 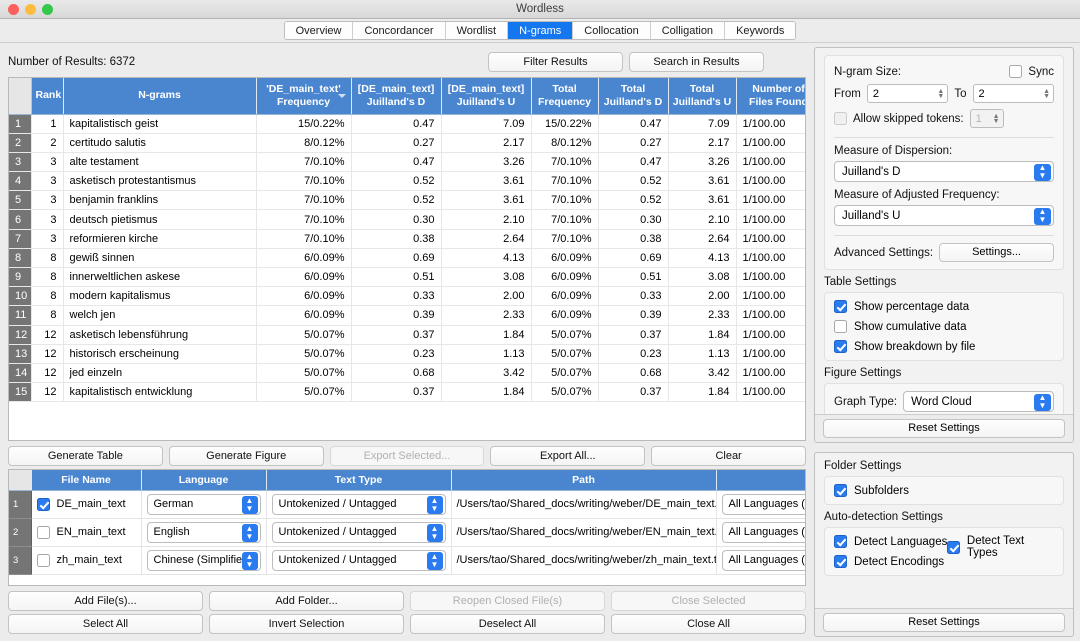 What do you see at coordinates (203, 504) in the screenshot?
I see `language-select: German ▲ ▼` at bounding box center [203, 504].